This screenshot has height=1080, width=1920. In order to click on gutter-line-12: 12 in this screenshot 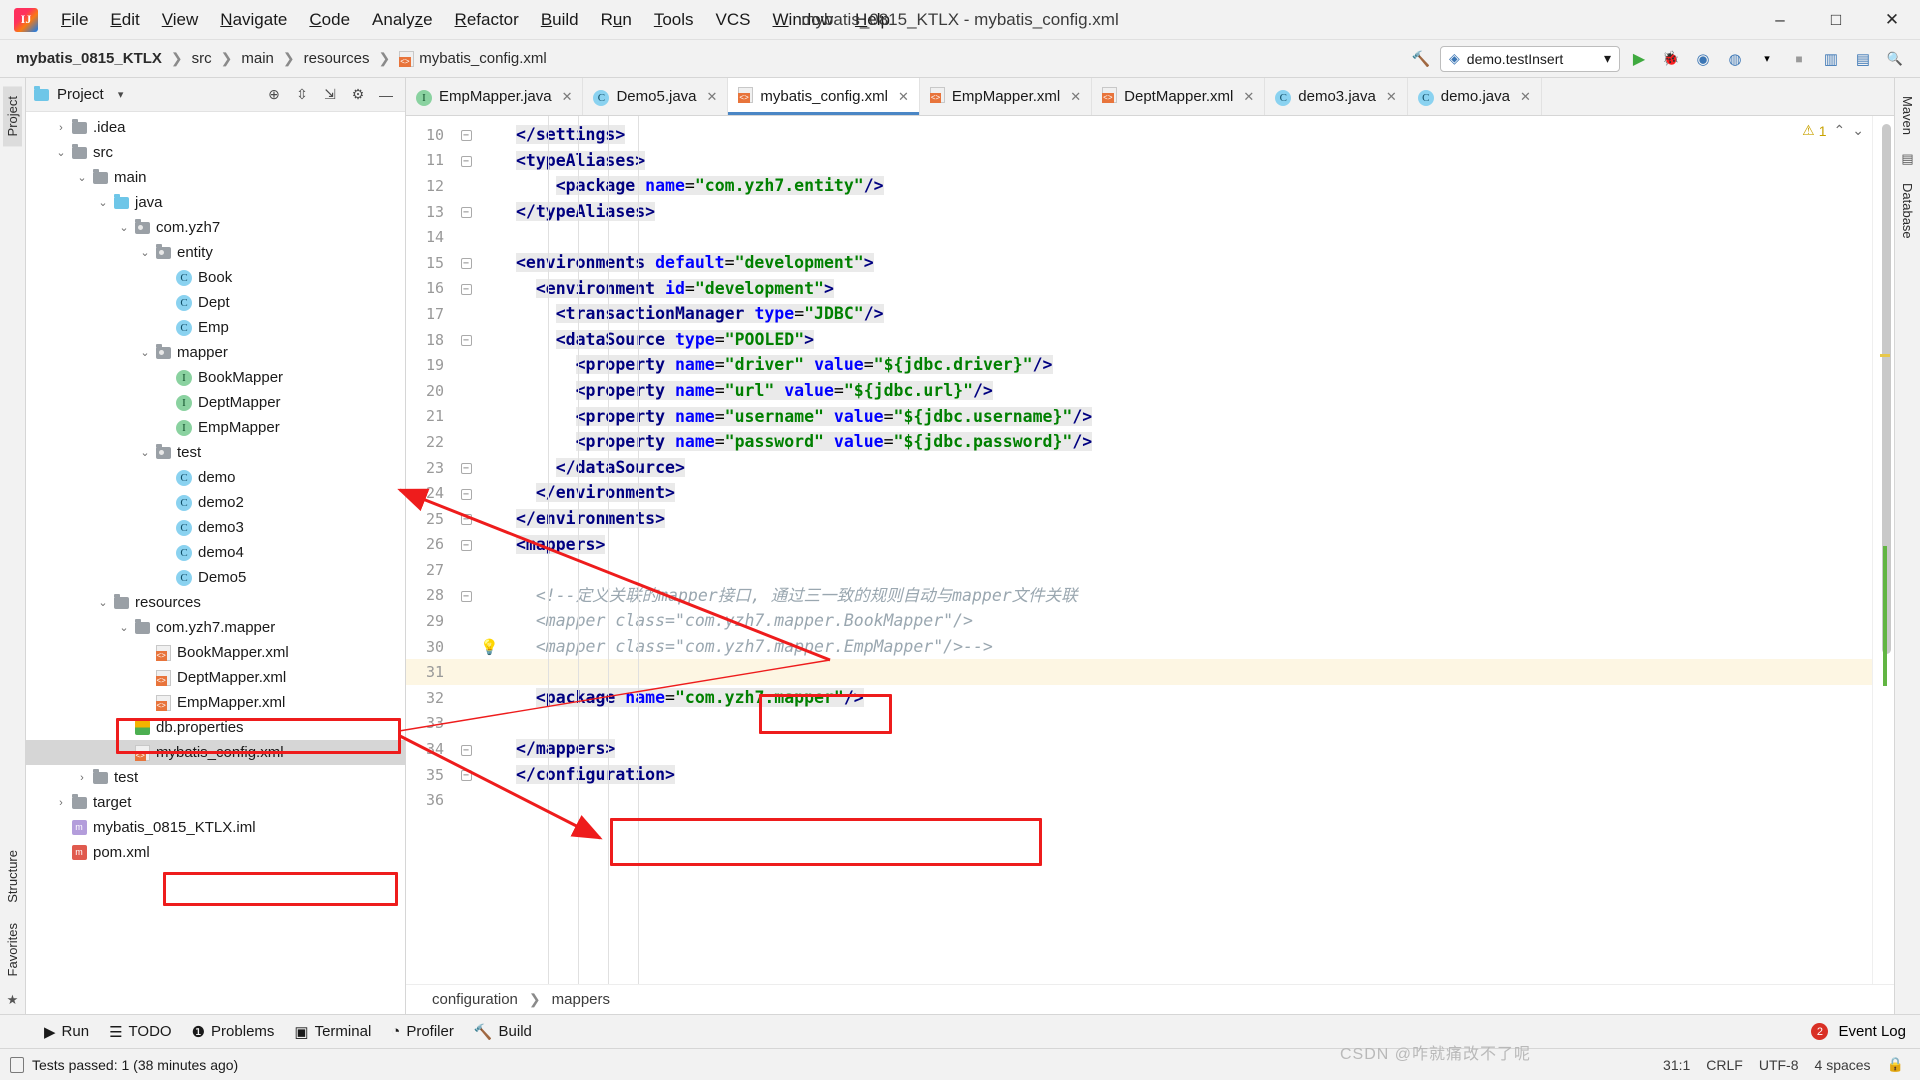, I will do `click(454, 186)`.